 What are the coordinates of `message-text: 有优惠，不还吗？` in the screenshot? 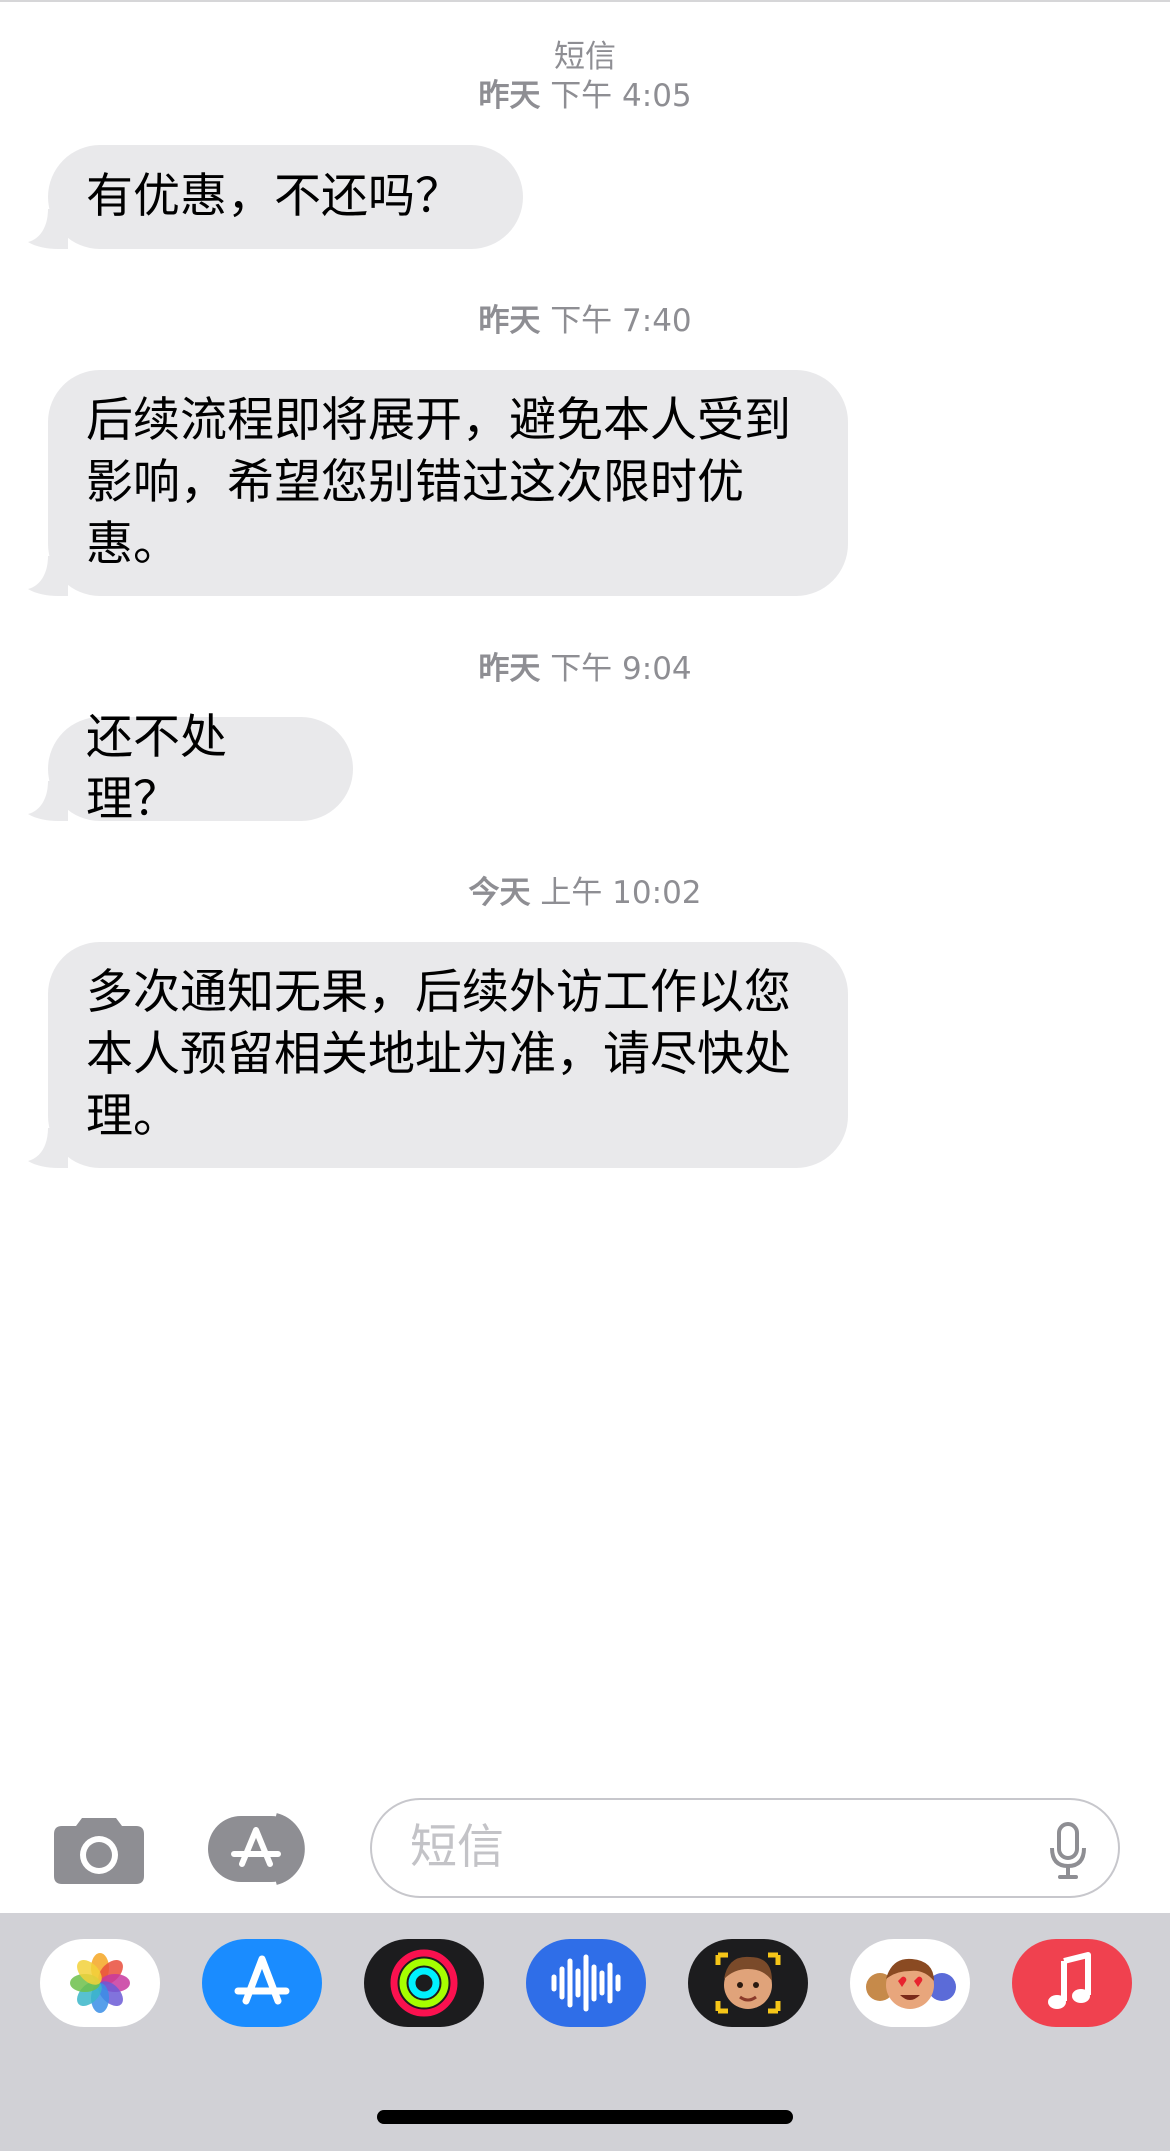 It's located at (274, 196).